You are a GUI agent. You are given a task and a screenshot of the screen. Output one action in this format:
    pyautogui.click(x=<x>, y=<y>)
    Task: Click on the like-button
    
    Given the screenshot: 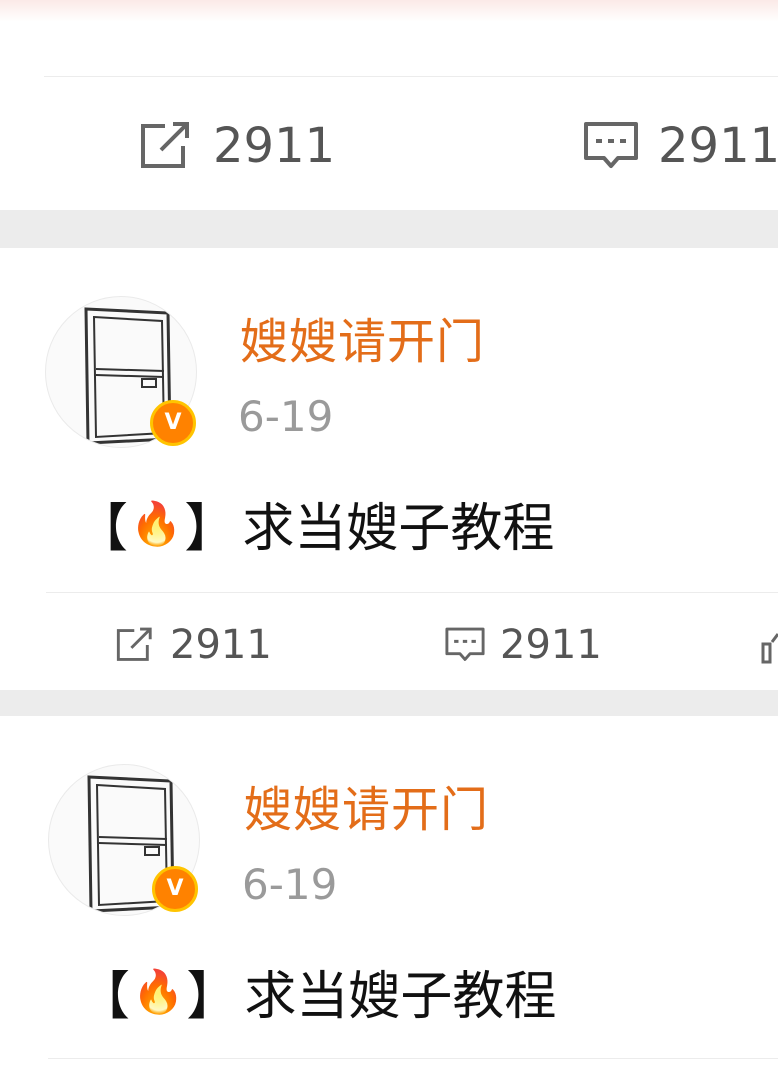 What is the action you would take?
    pyautogui.click(x=769, y=647)
    